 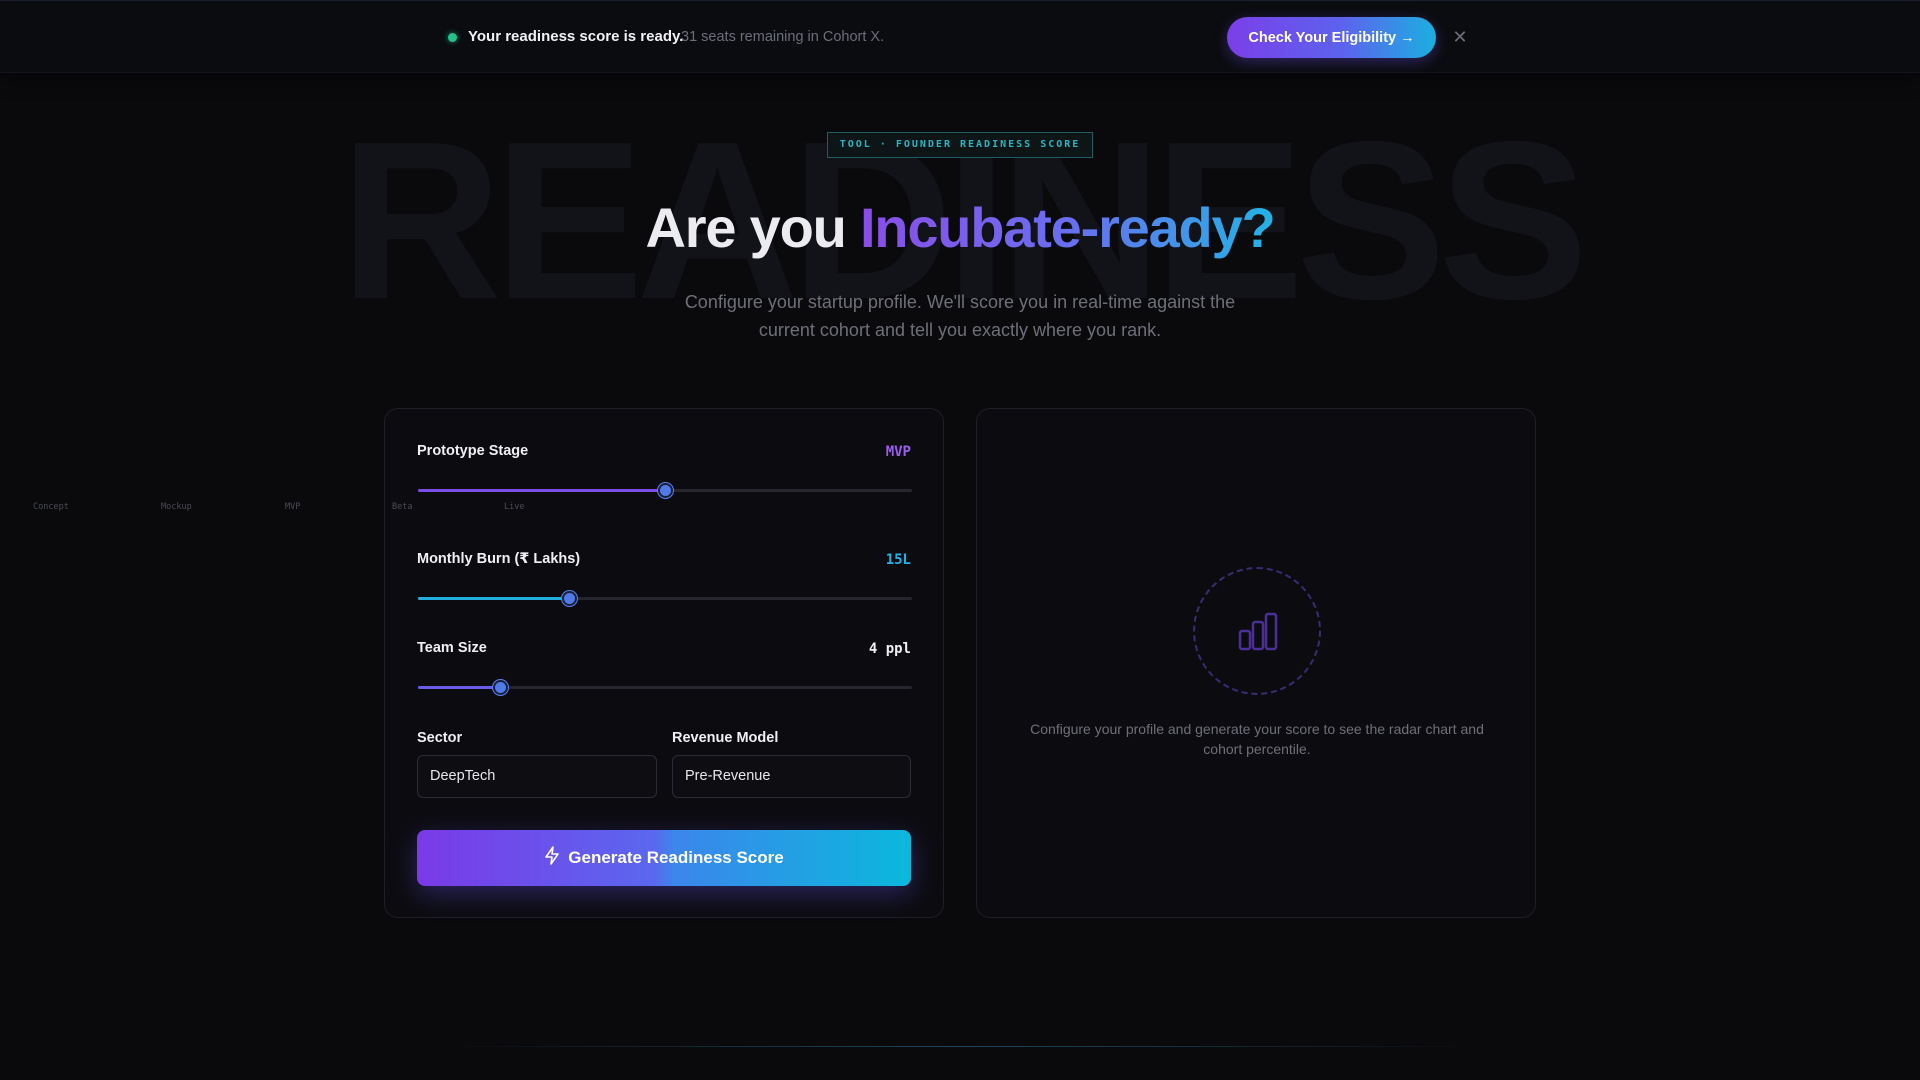 I want to click on check-eligibility-button: Check Your Eligibility →, so click(x=1331, y=37).